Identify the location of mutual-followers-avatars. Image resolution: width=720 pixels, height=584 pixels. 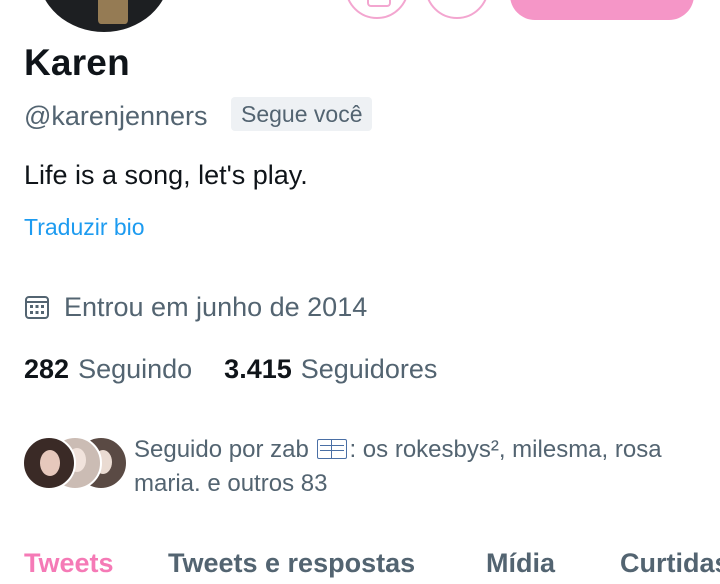
(75, 464).